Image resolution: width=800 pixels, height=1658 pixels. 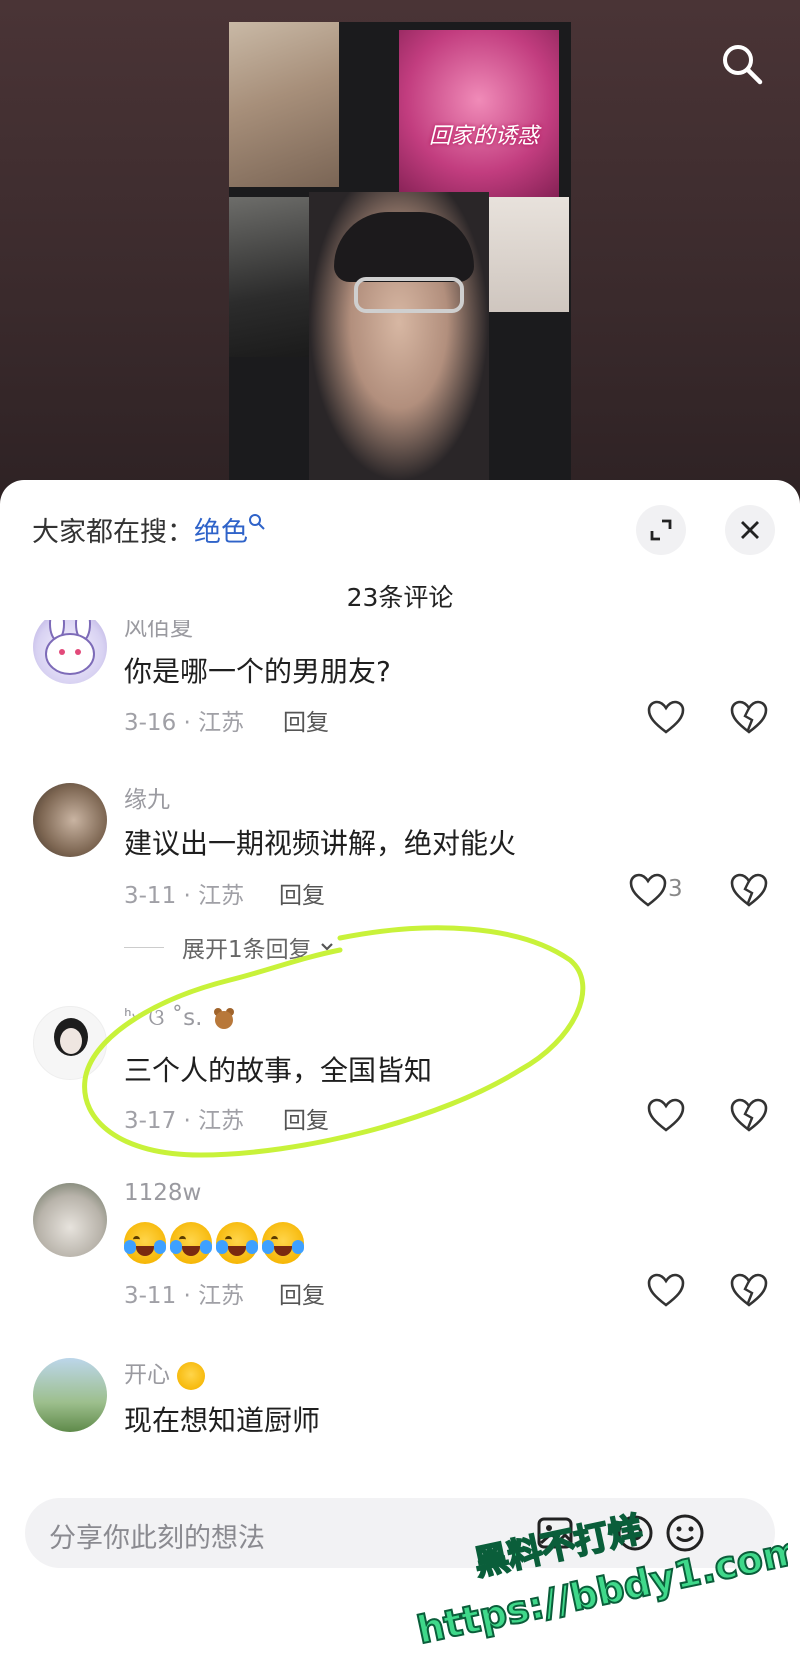 What do you see at coordinates (147, 797) in the screenshot?
I see `comment-username: 缘九` at bounding box center [147, 797].